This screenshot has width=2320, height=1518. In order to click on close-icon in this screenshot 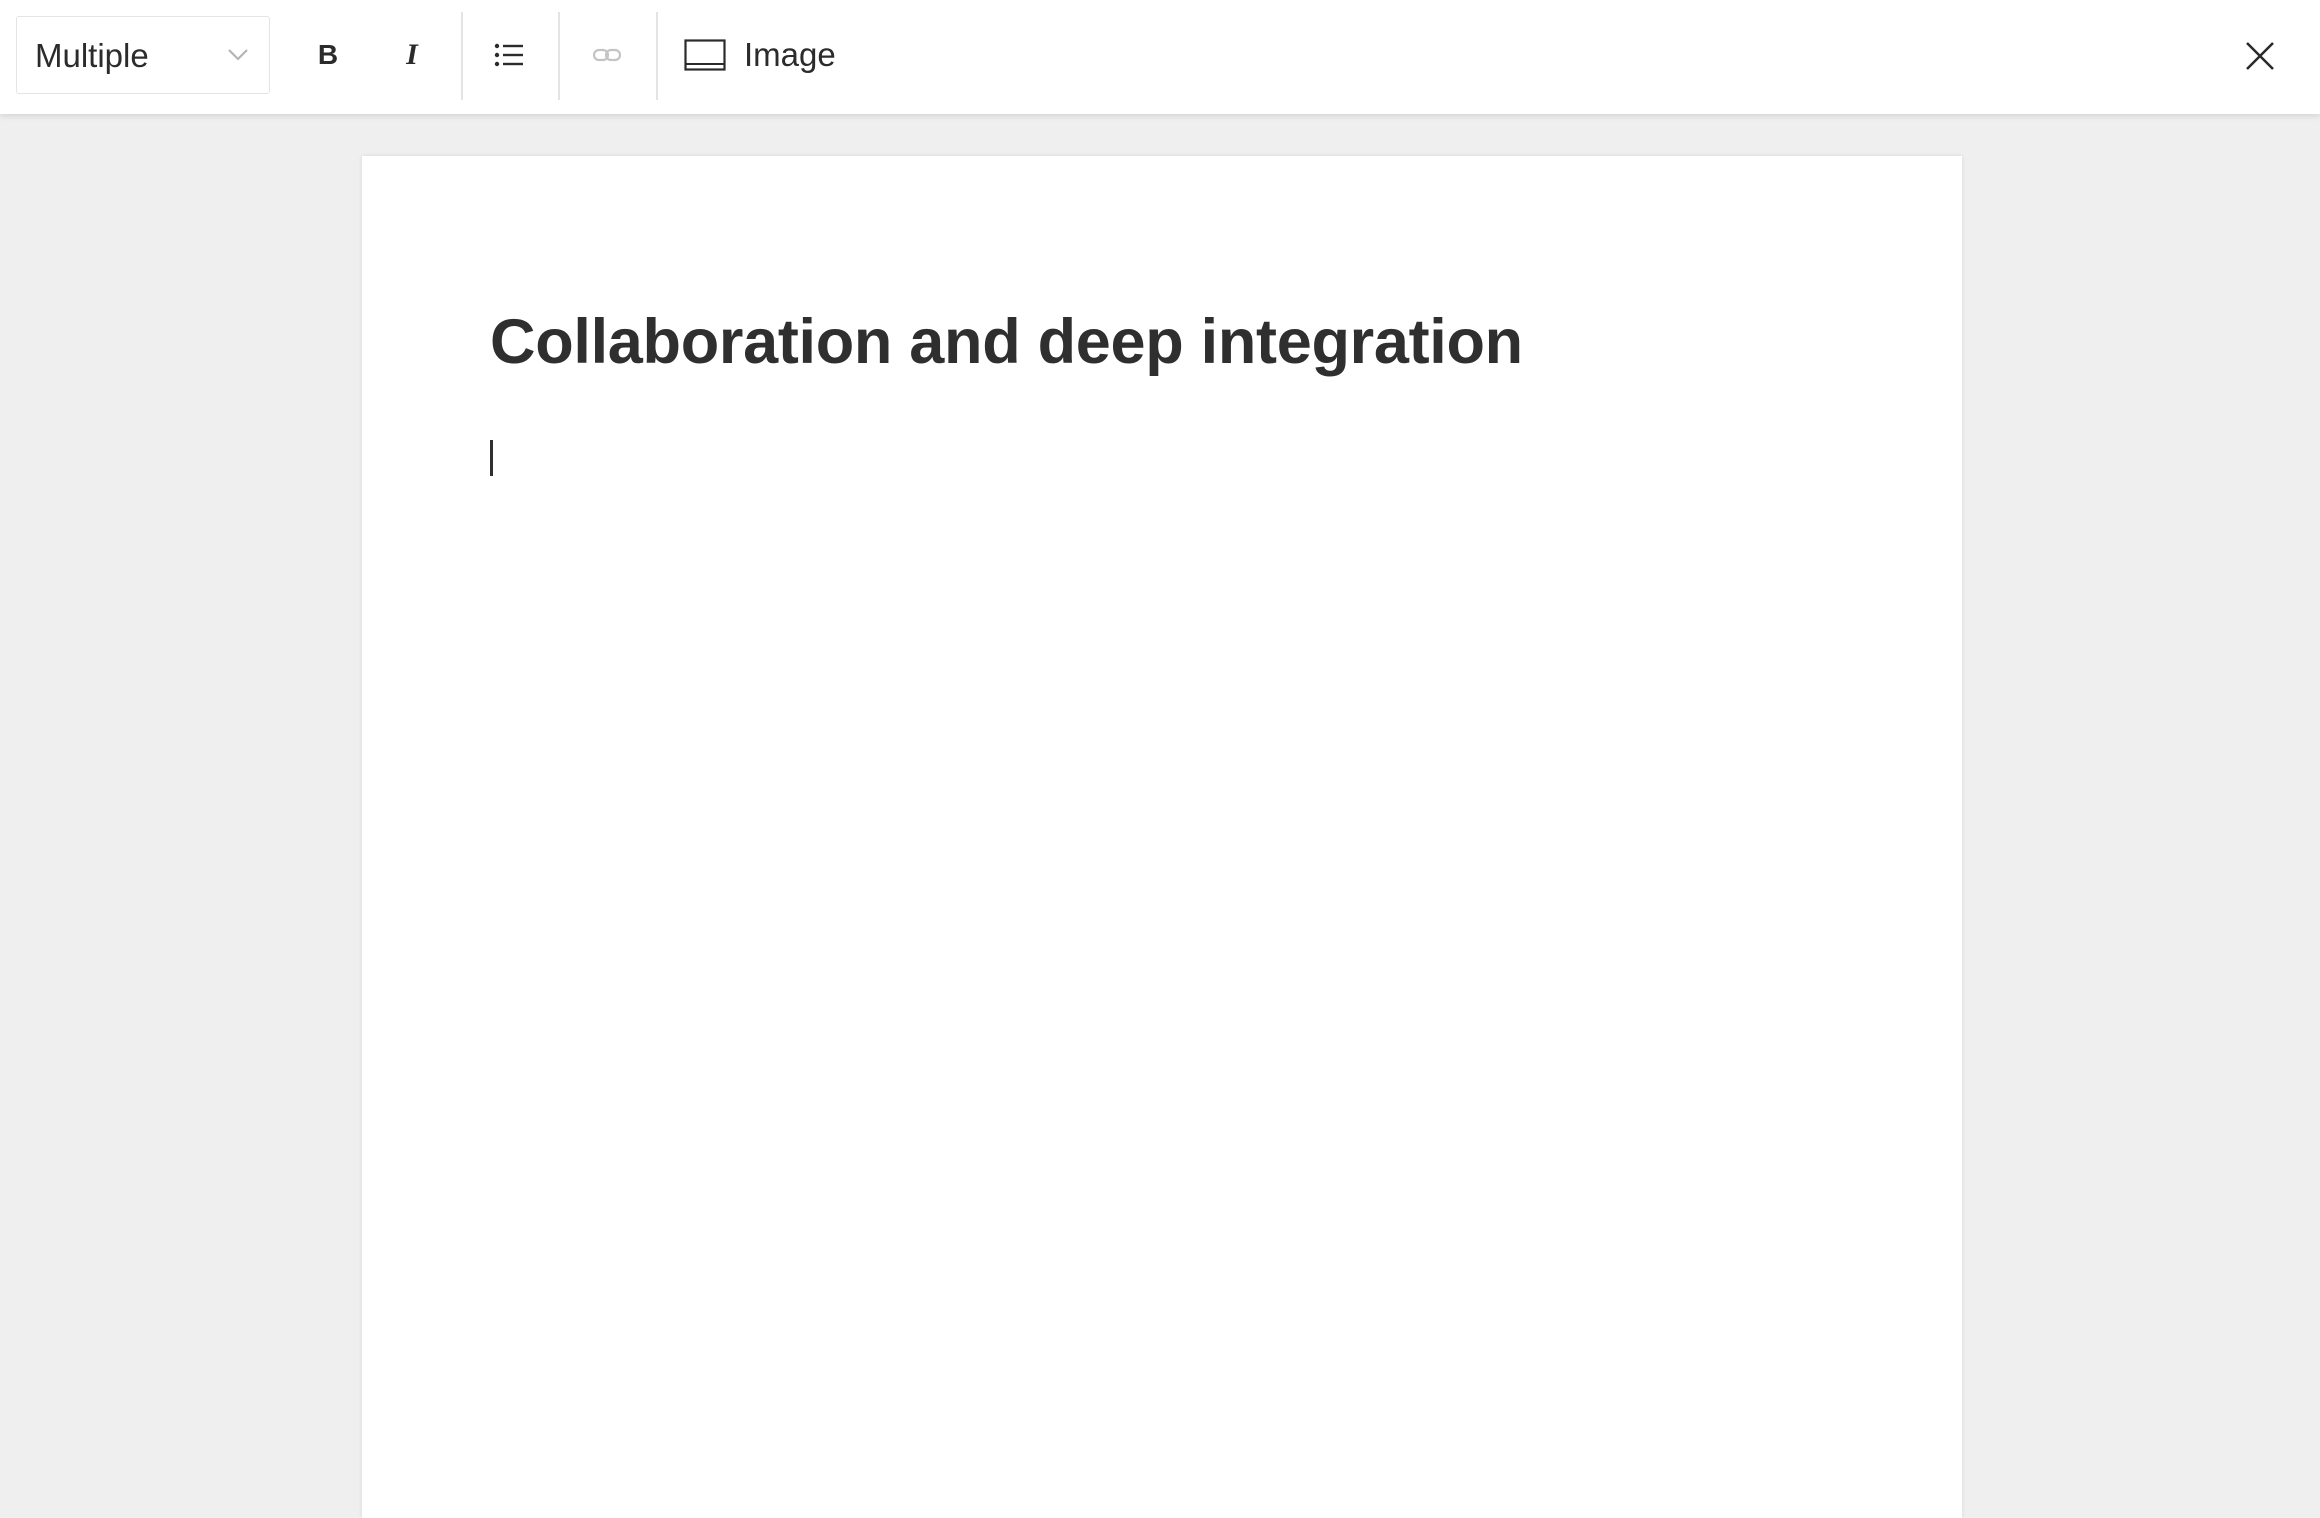, I will do `click(2260, 56)`.